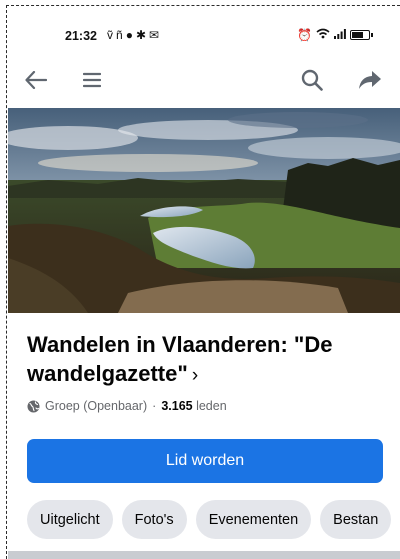 The height and width of the screenshot is (559, 400). Describe the element at coordinates (361, 35) in the screenshot. I see `battery-icon` at that location.